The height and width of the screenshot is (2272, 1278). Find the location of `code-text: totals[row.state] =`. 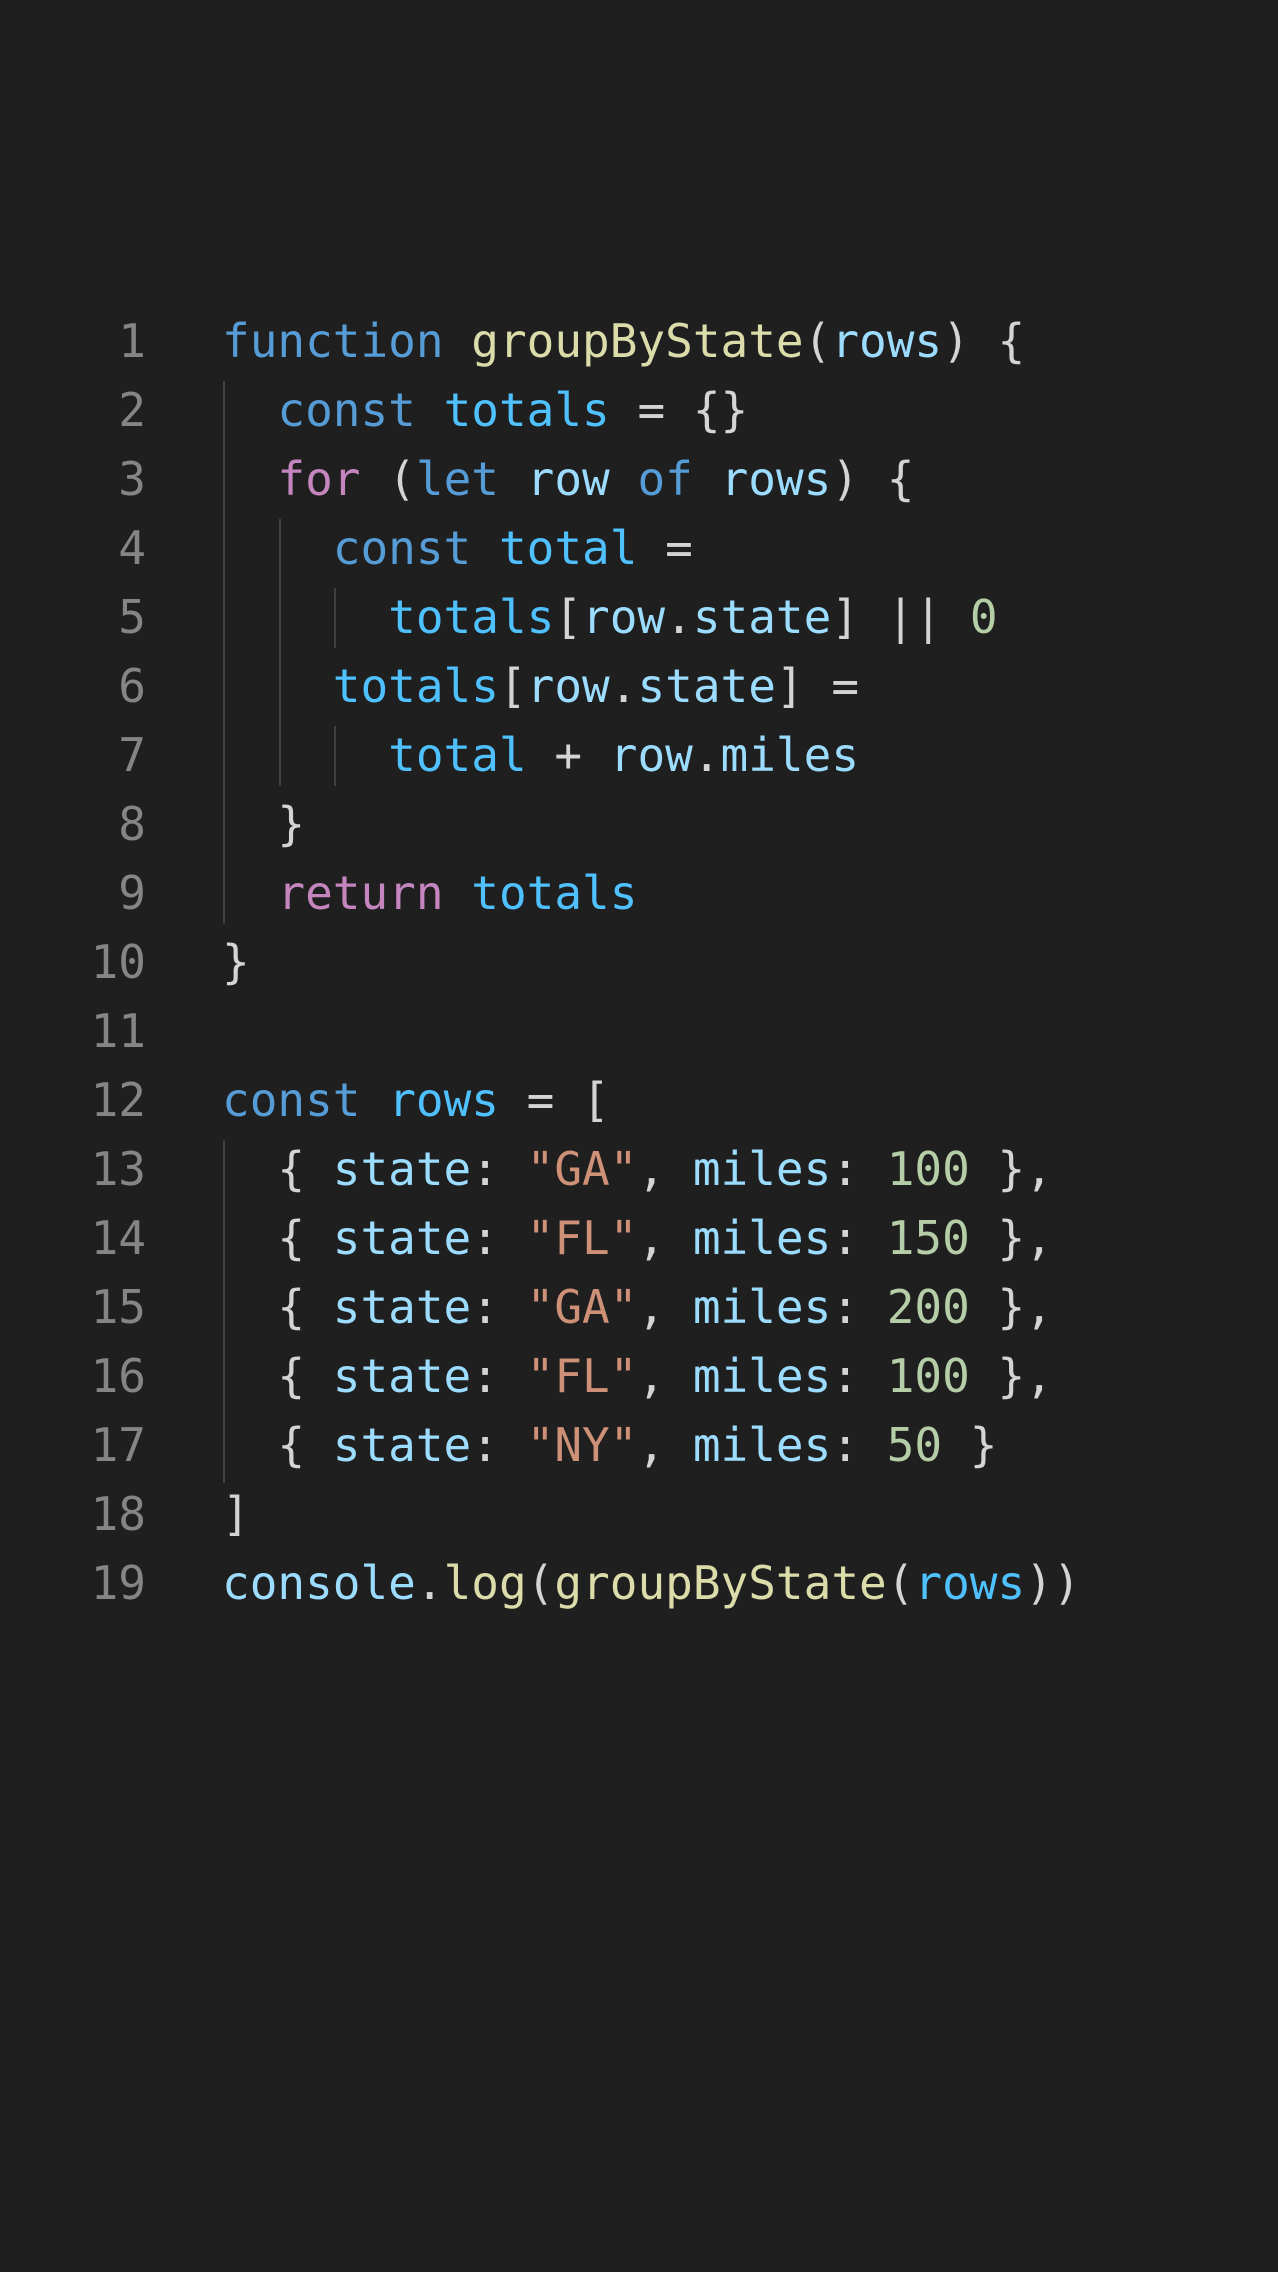

code-text: totals[row.state] = is located at coordinates (540, 686).